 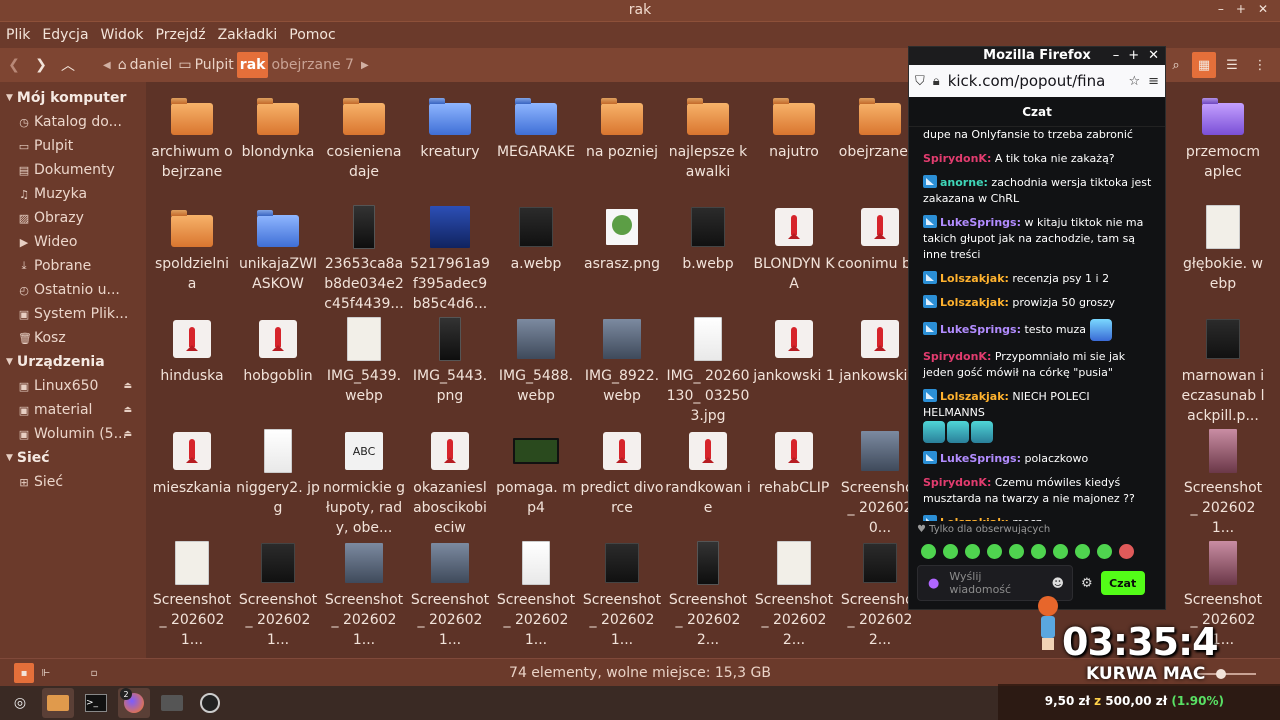 What do you see at coordinates (364, 361) in the screenshot?
I see `file-item: IMG_5439. webp` at bounding box center [364, 361].